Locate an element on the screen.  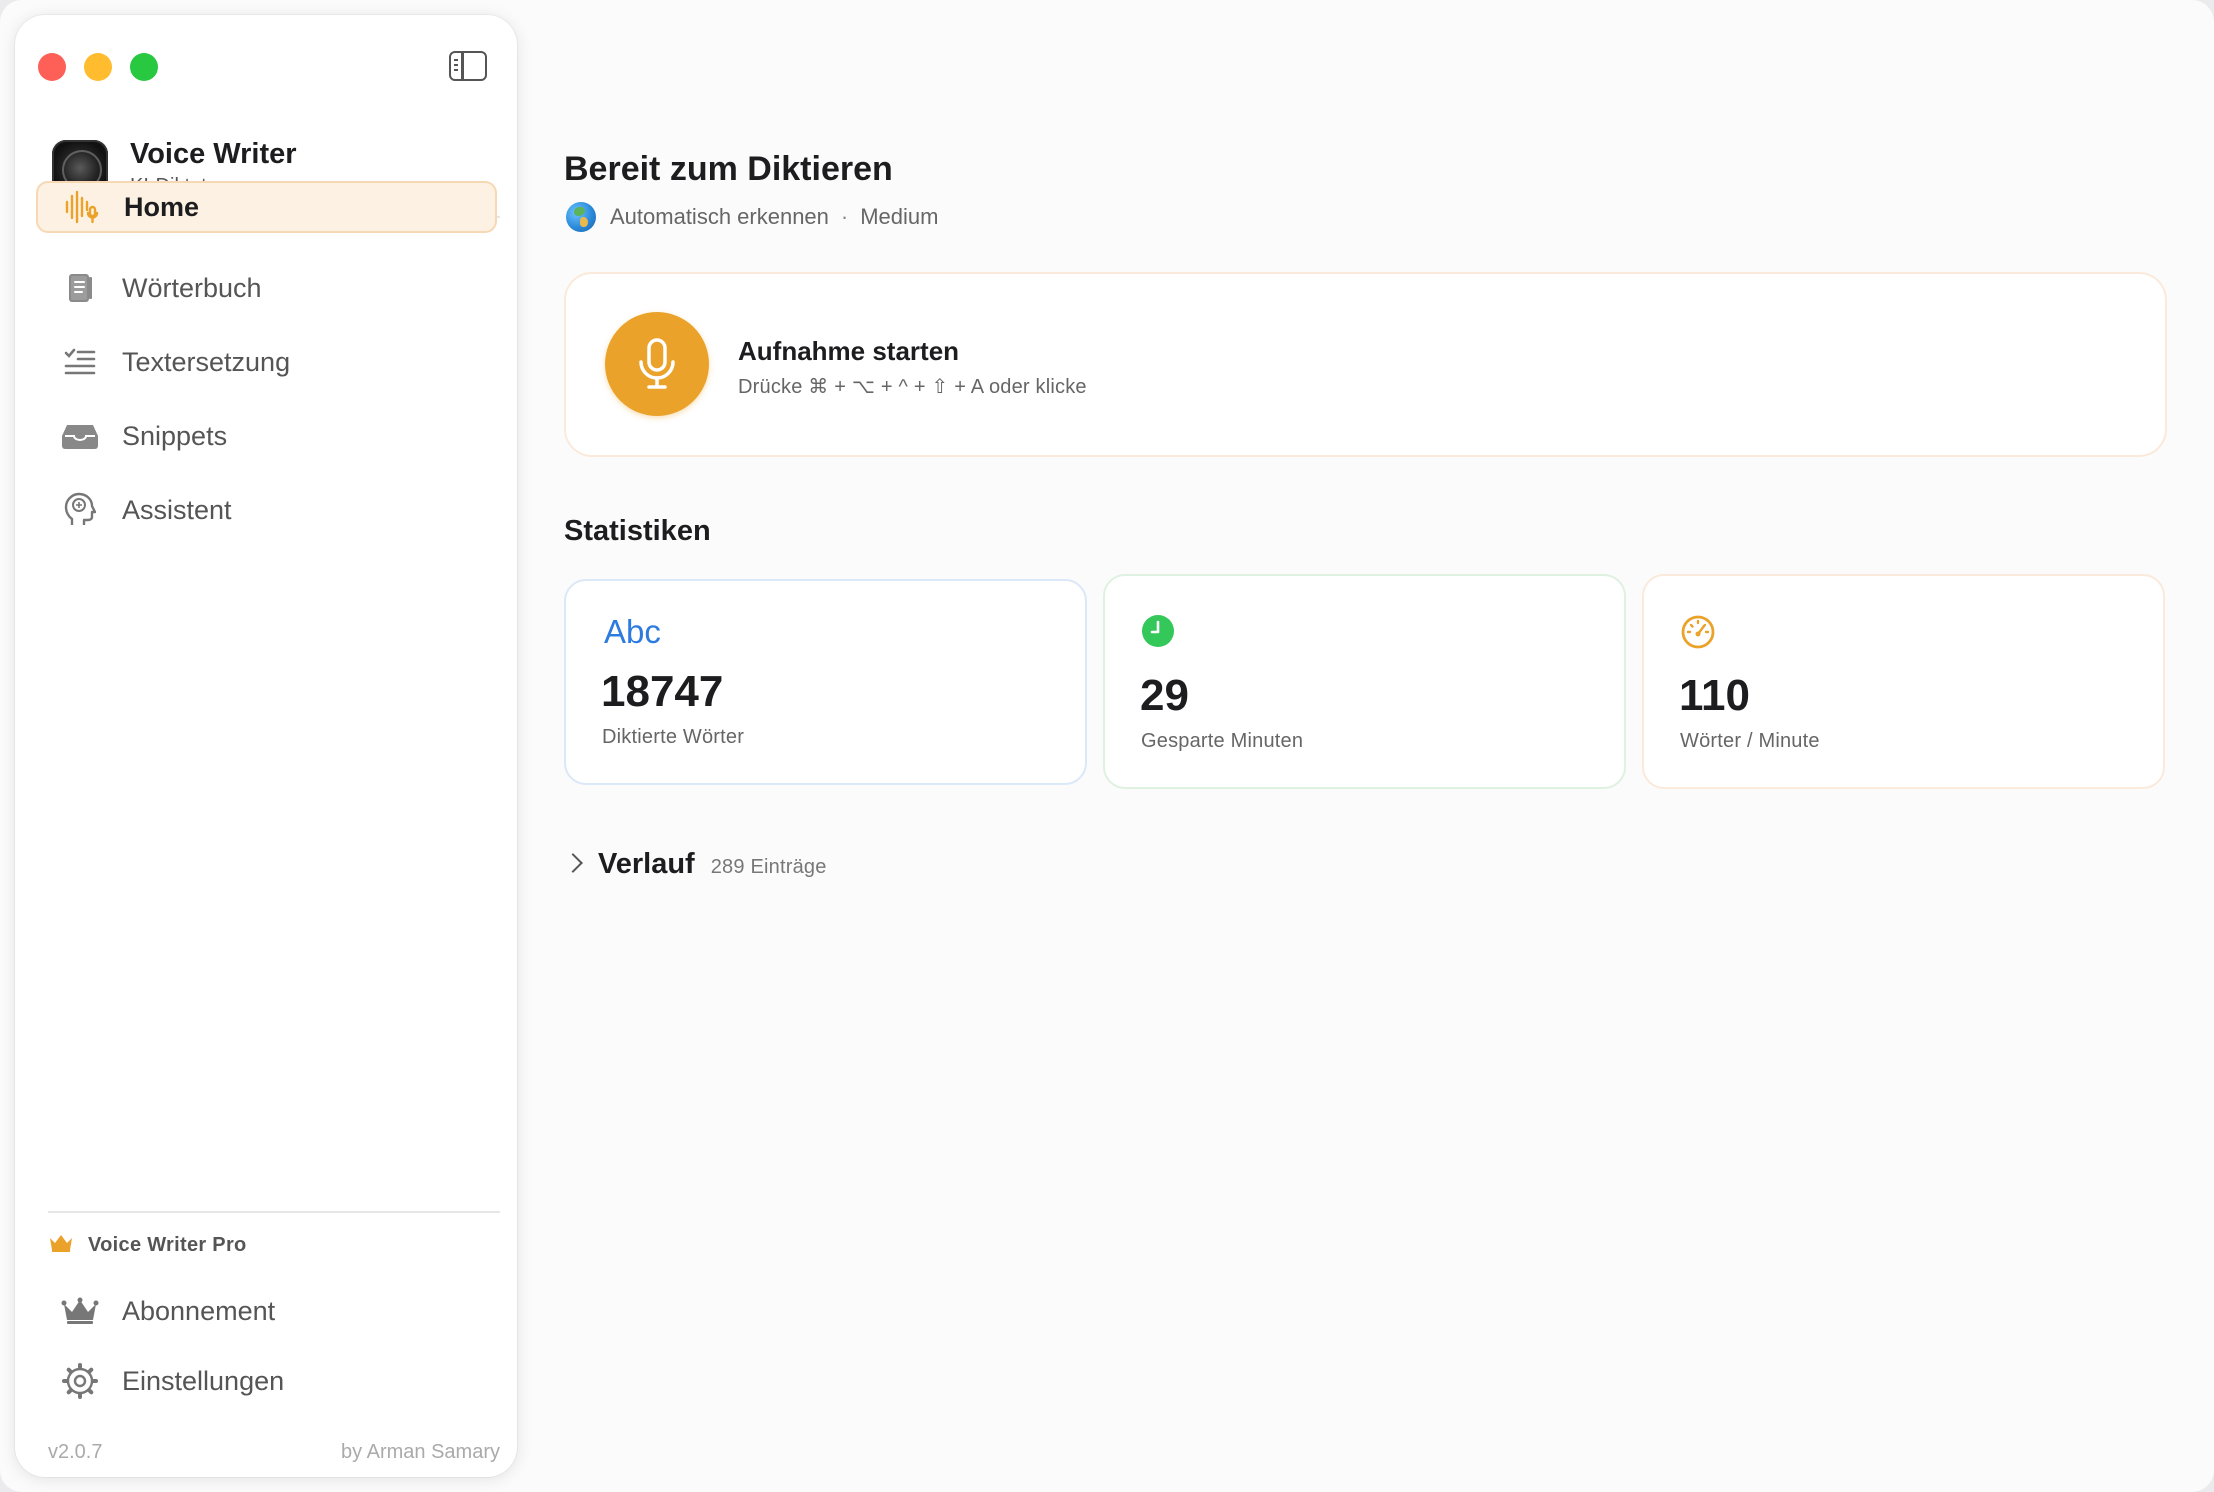
pro-section-label: Voice Writer Pro is located at coordinates (147, 1245).